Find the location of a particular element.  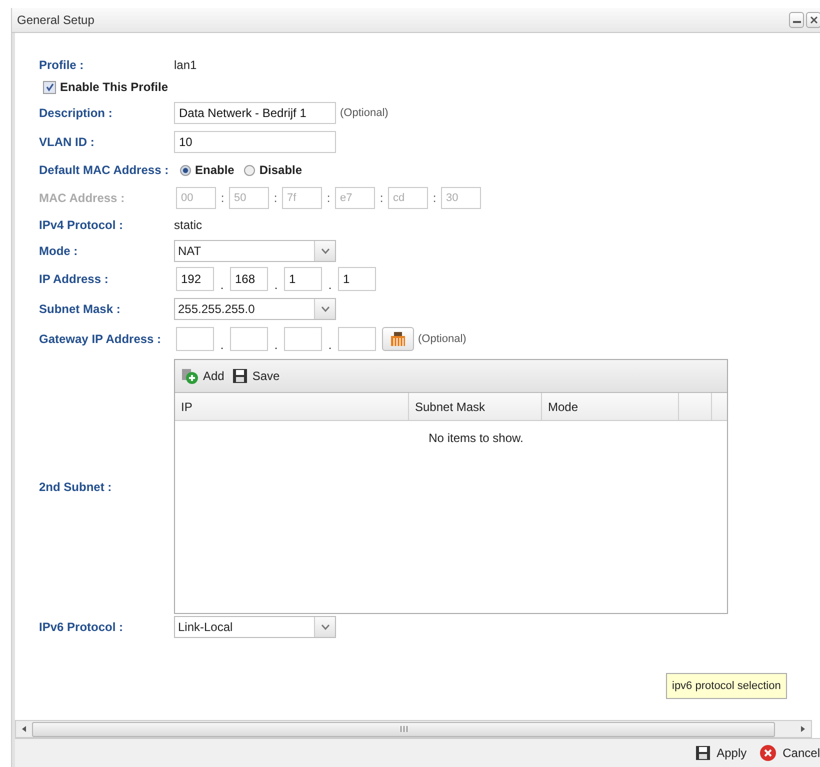

field-label: VLAN ID : is located at coordinates (67, 142).